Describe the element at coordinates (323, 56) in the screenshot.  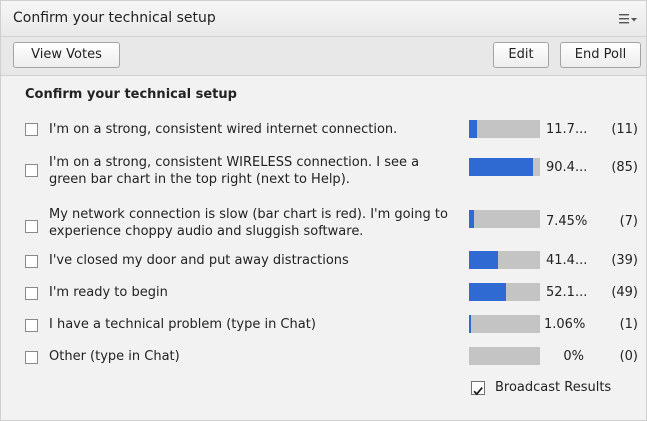
I see `poll-toolbar: View Votes Edit End Poll` at that location.